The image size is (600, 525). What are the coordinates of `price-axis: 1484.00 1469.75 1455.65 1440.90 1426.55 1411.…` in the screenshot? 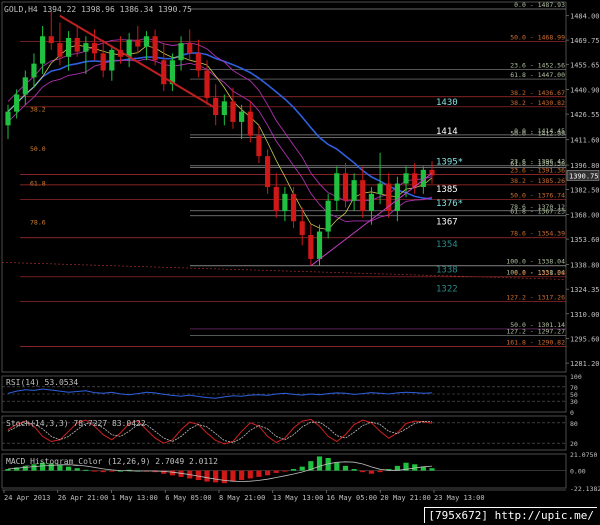 It's located at (583, 190).